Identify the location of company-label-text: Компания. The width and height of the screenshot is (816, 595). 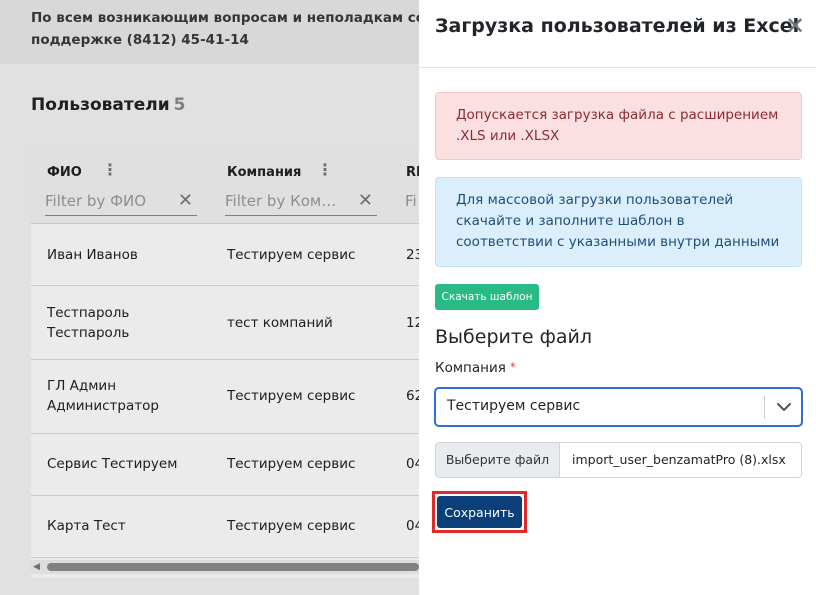
(470, 368).